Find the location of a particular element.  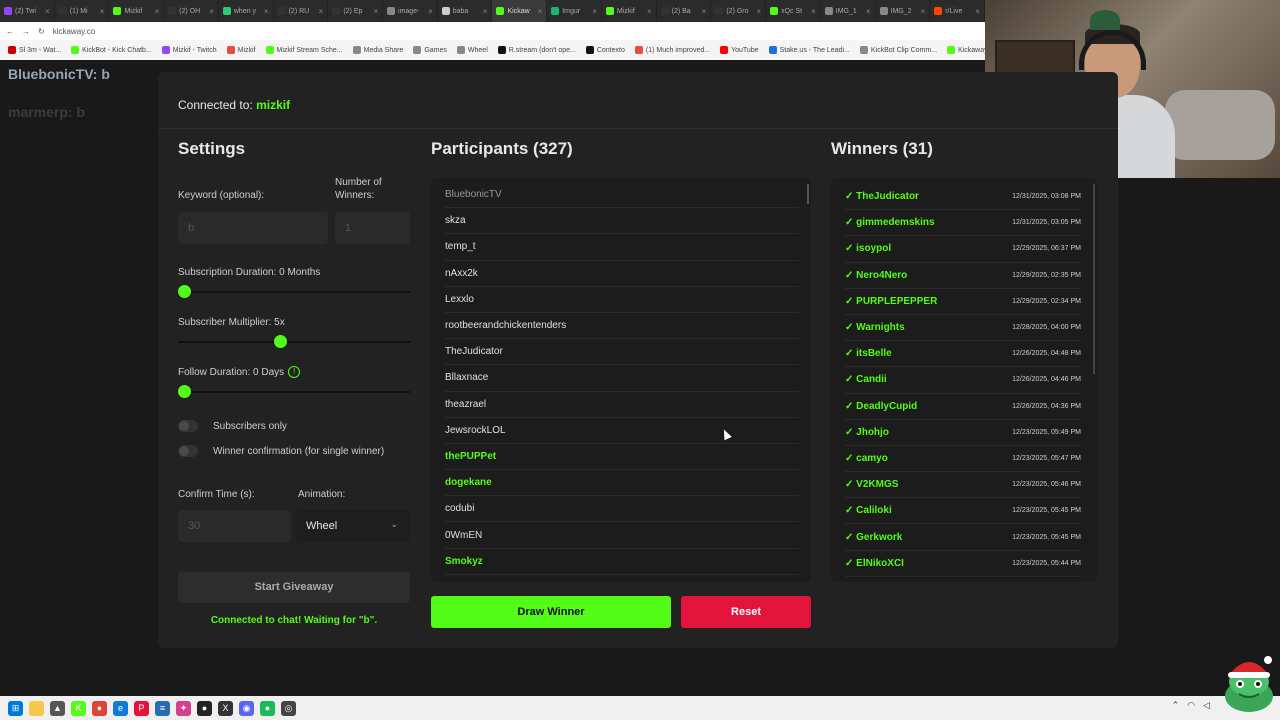

app-blue-icon: ≡ is located at coordinates (162, 708).